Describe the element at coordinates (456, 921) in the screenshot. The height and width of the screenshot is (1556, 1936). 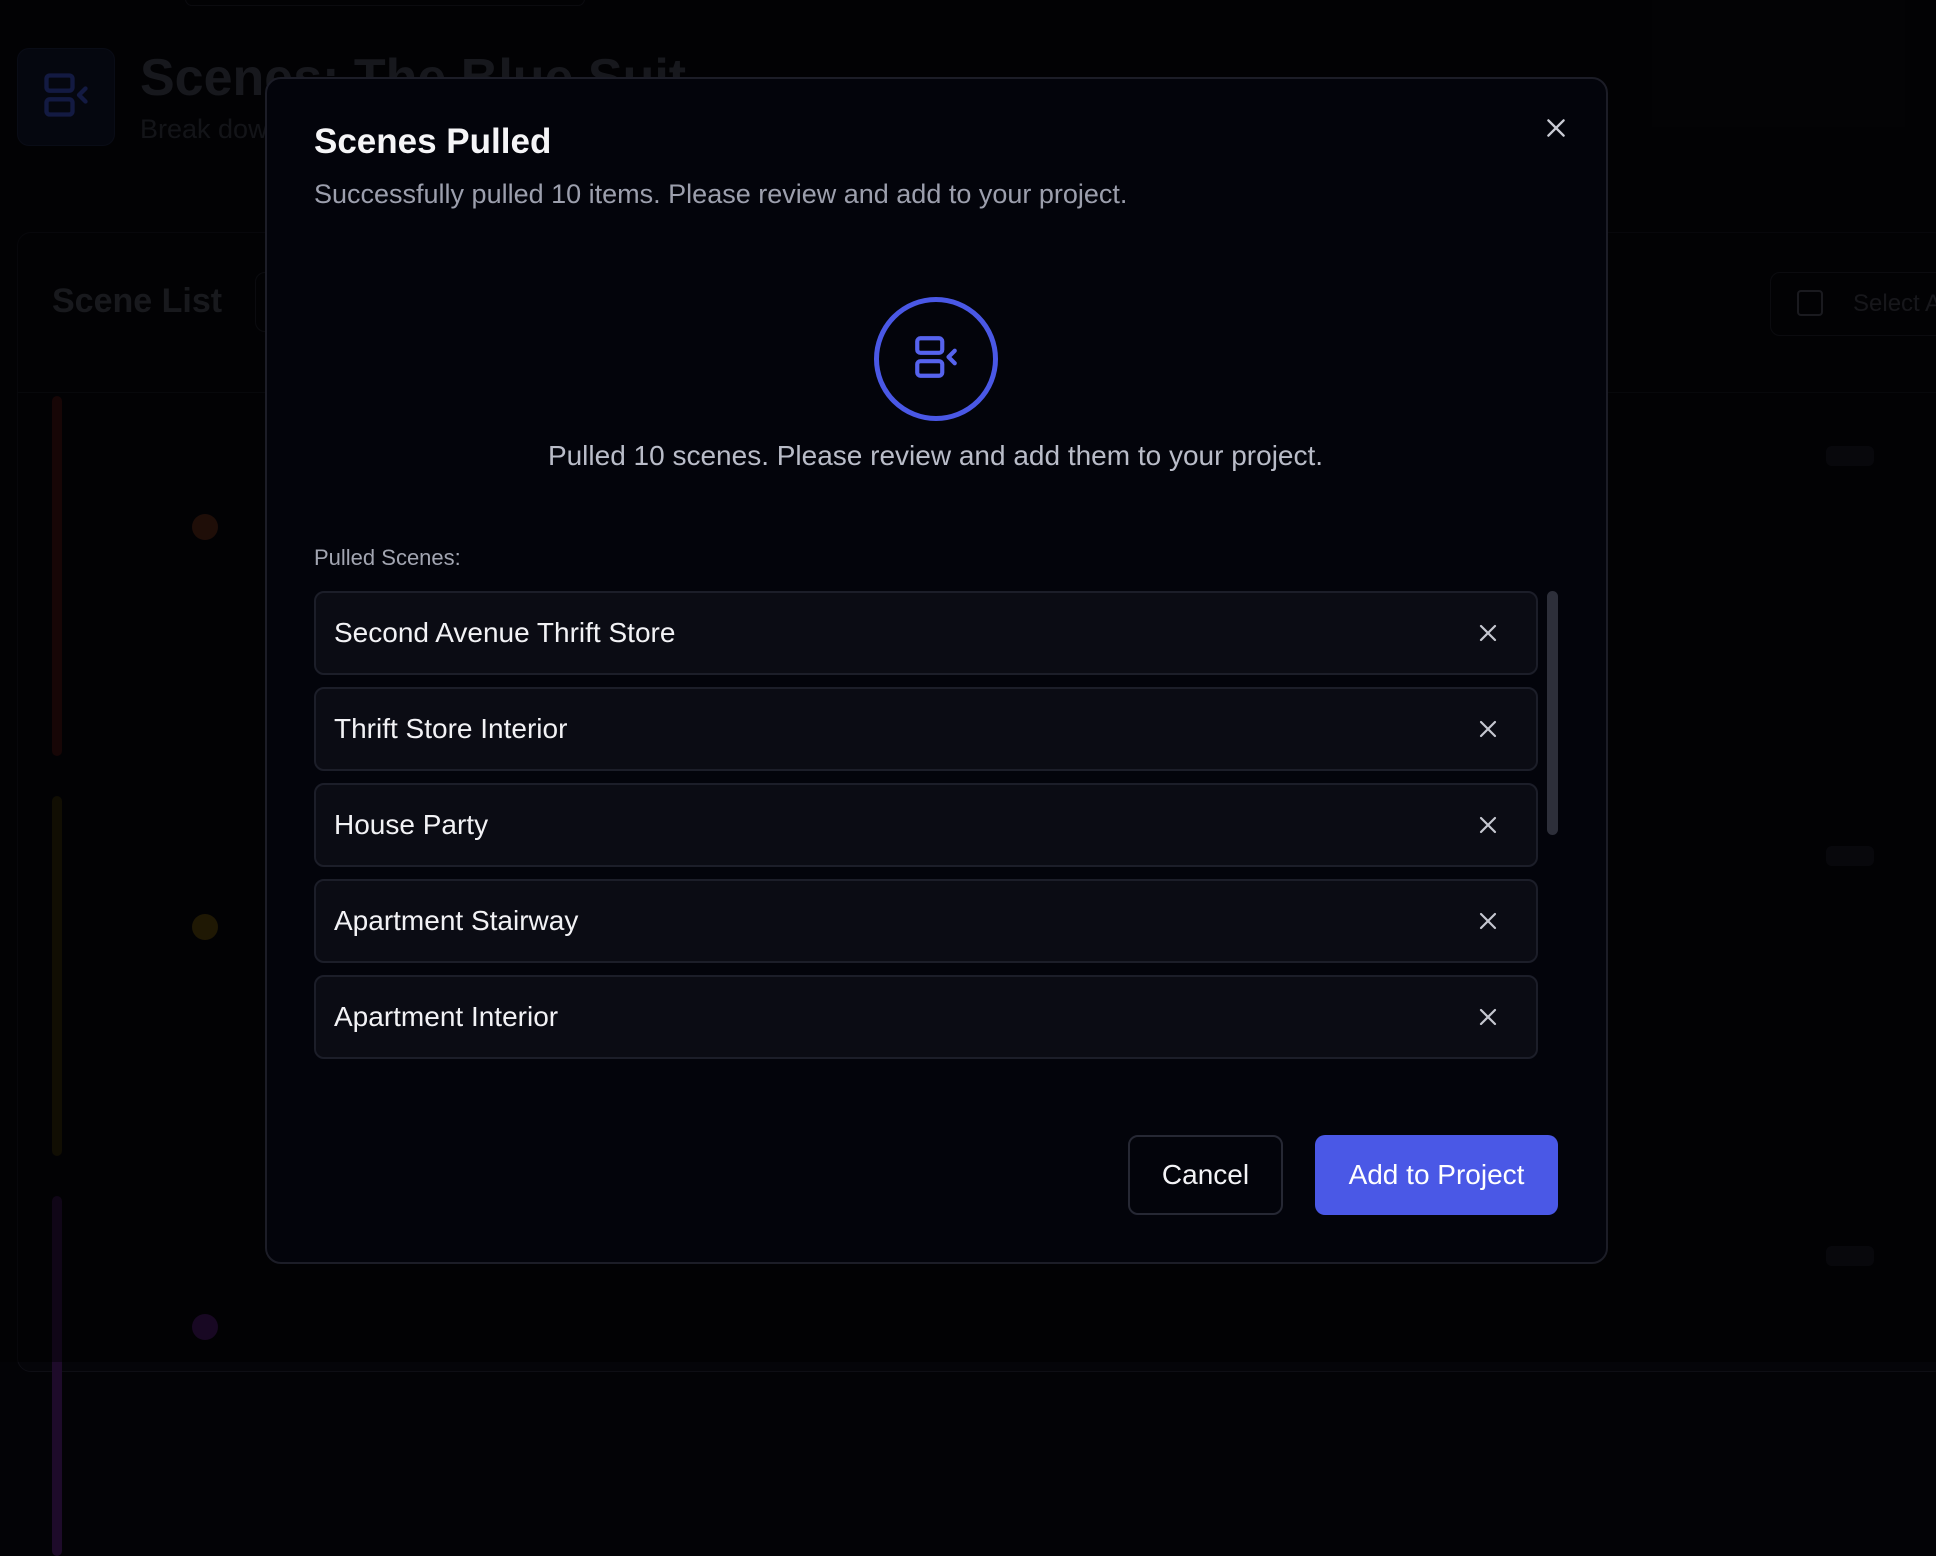
I see `scene-name: Apartment Stairway` at that location.